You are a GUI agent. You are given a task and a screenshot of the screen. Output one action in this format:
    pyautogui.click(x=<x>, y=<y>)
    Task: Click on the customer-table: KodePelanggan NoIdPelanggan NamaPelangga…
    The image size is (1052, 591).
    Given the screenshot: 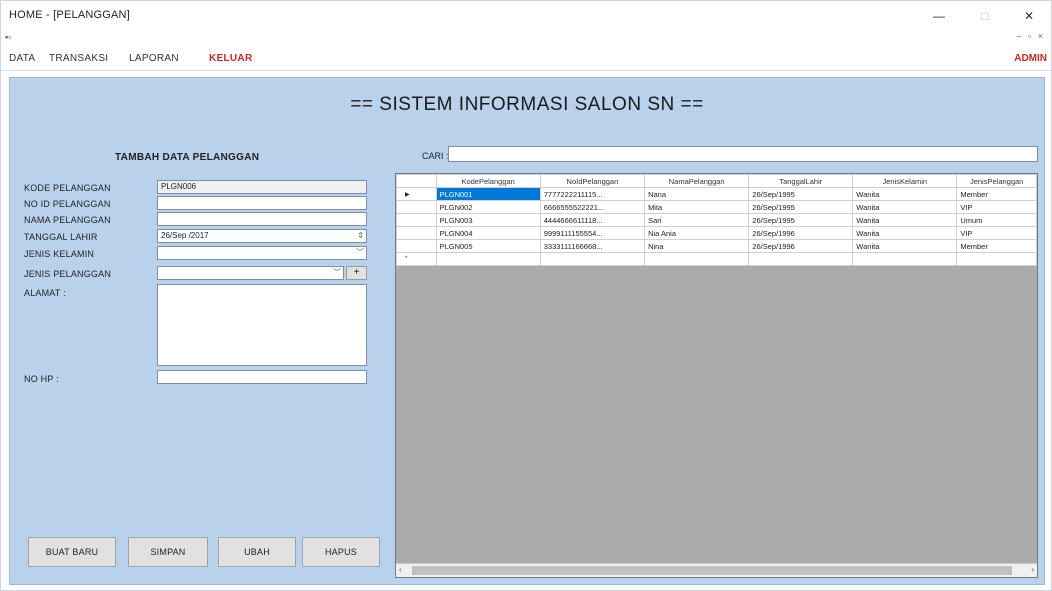 What is the action you would take?
    pyautogui.click(x=716, y=220)
    